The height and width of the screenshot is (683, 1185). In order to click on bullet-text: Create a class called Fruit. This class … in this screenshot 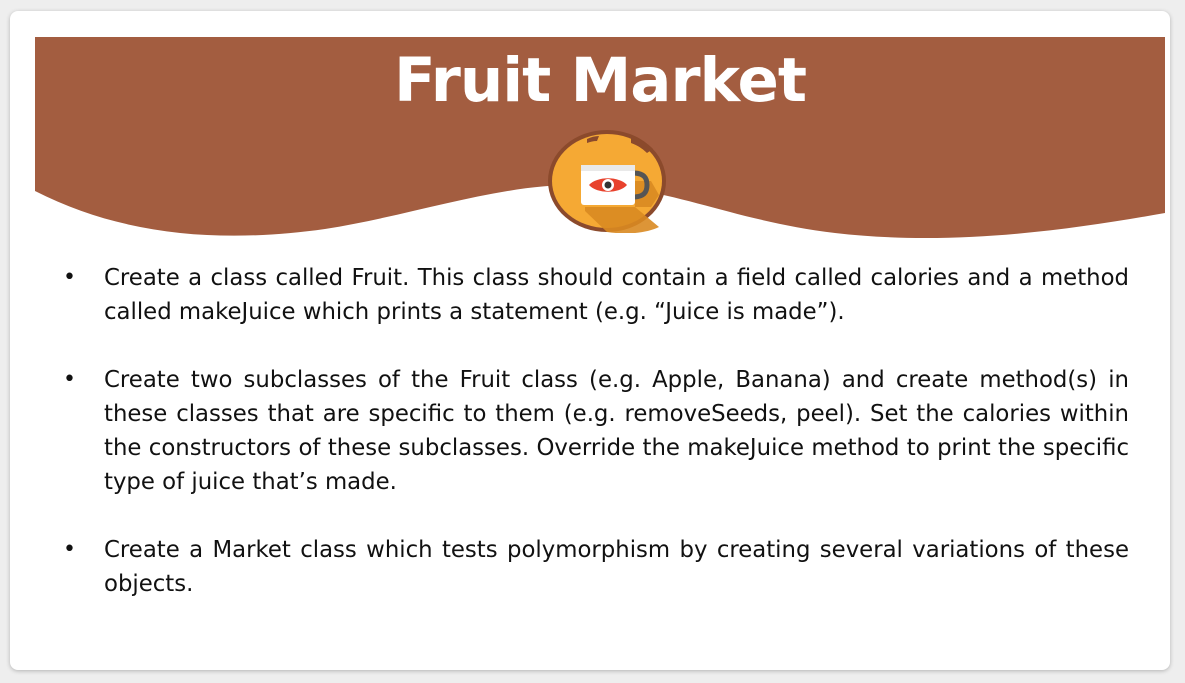, I will do `click(616, 295)`.